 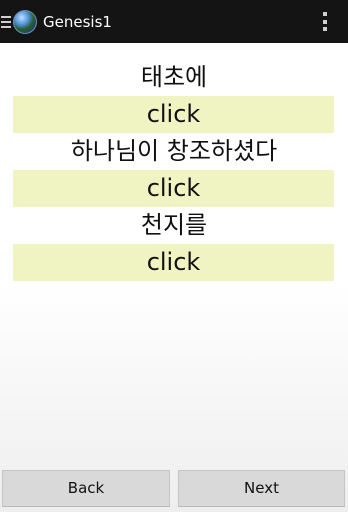 I want to click on action-bar: Genesis1, so click(x=174, y=21).